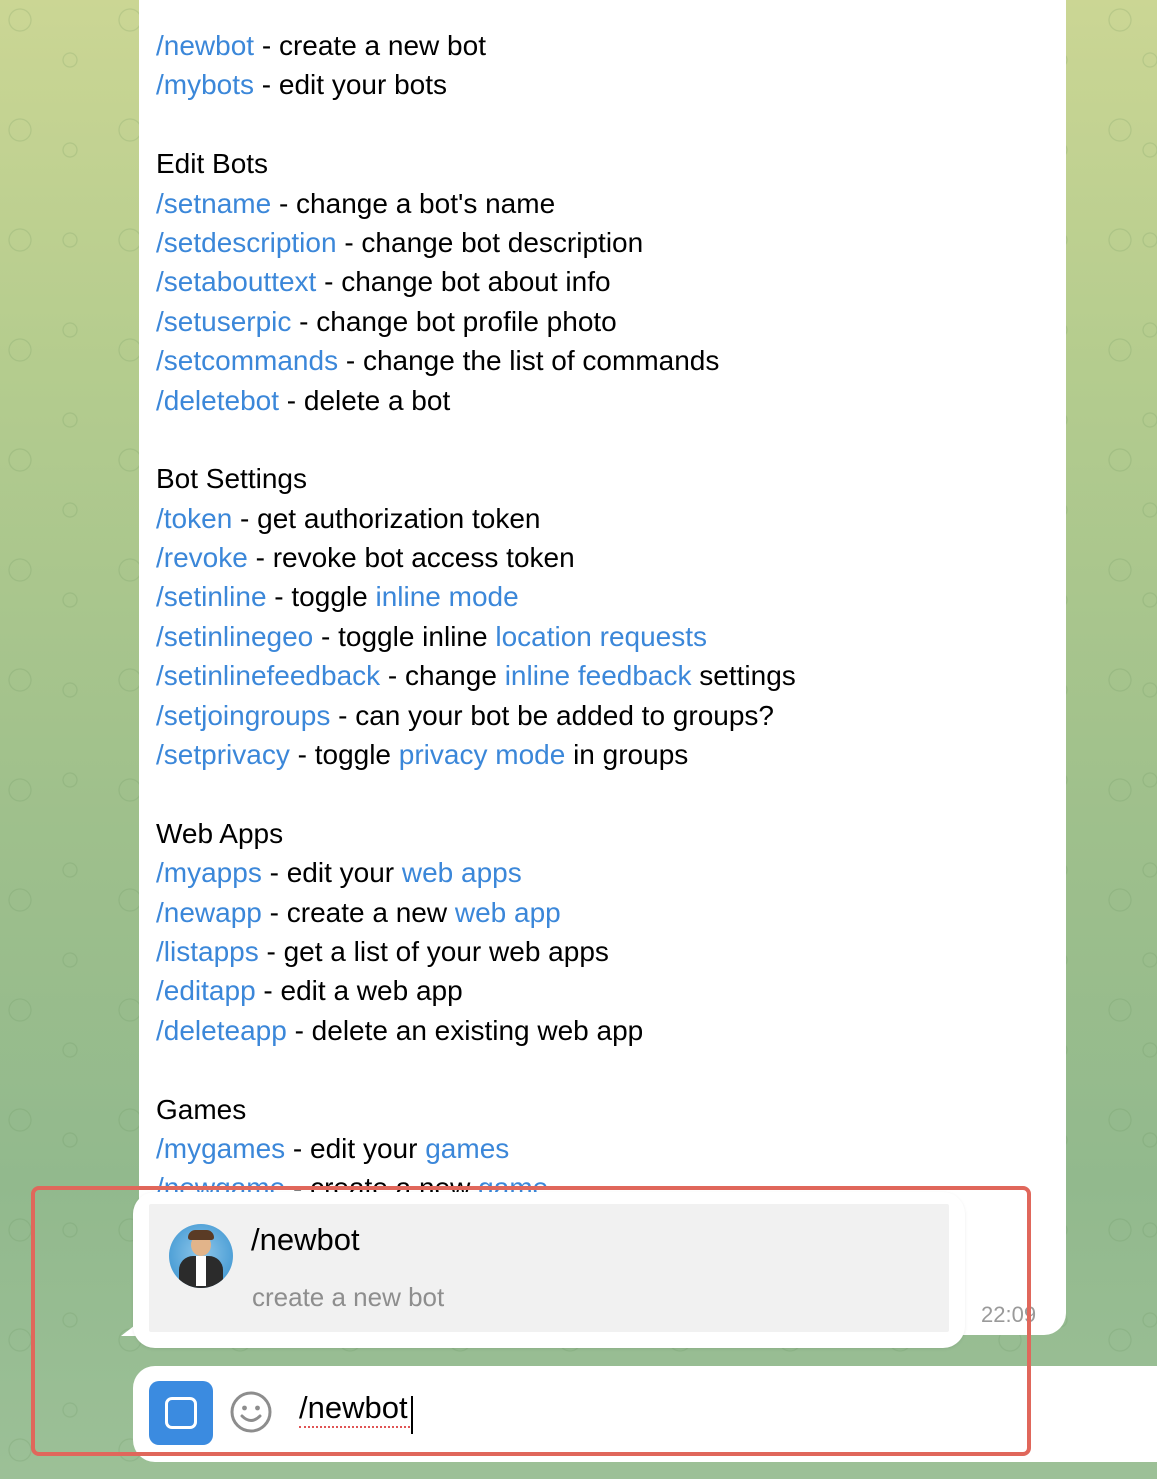  Describe the element at coordinates (1009, 1314) in the screenshot. I see `message-timestamp: 22:09` at that location.